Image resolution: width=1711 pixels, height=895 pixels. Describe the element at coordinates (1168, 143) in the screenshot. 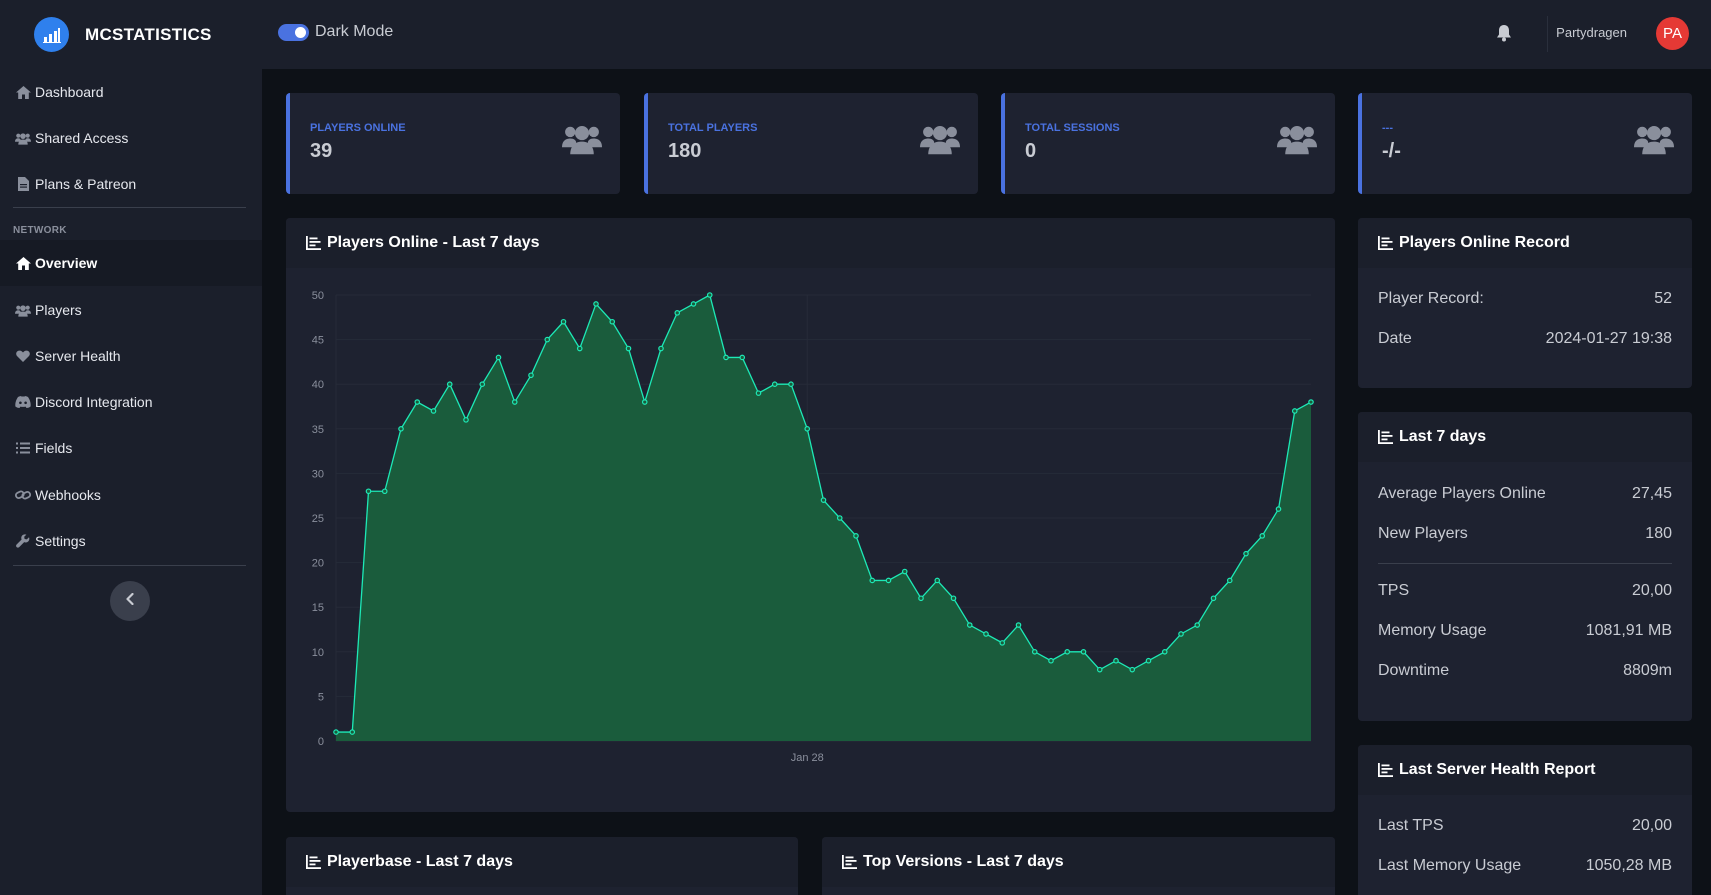

I see `stat-card-total-sessions: TOTAL SESSIONS 0` at that location.